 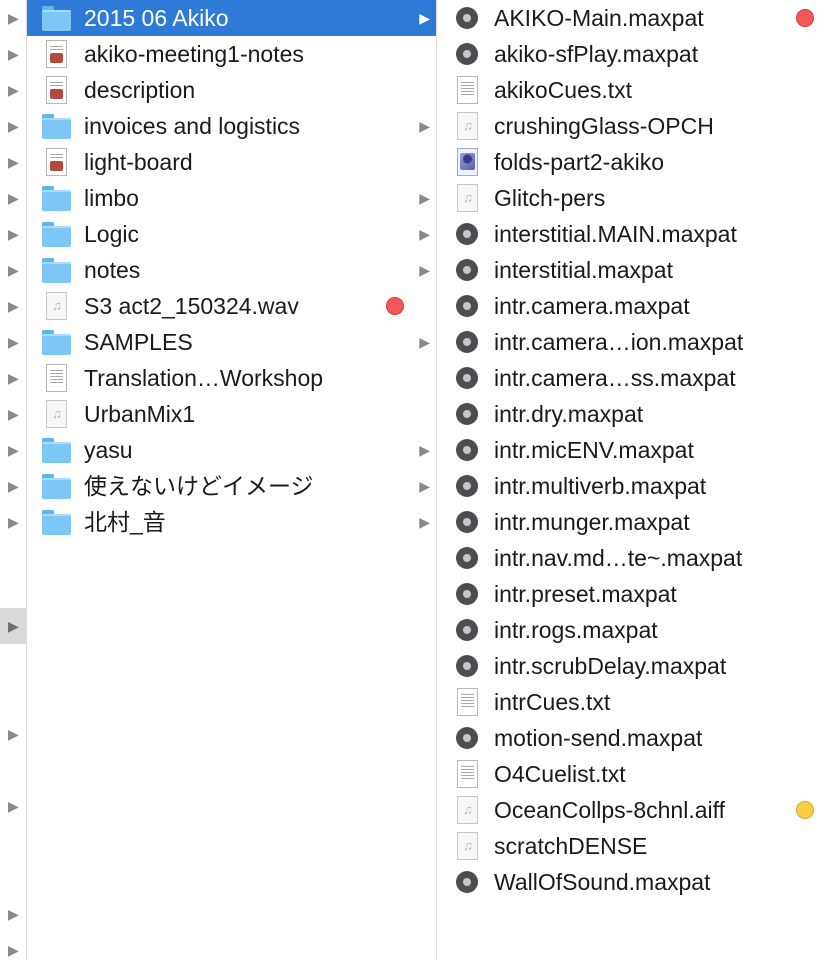 What do you see at coordinates (634, 198) in the screenshot?
I see `file-row: ♫ Glitch-pers` at bounding box center [634, 198].